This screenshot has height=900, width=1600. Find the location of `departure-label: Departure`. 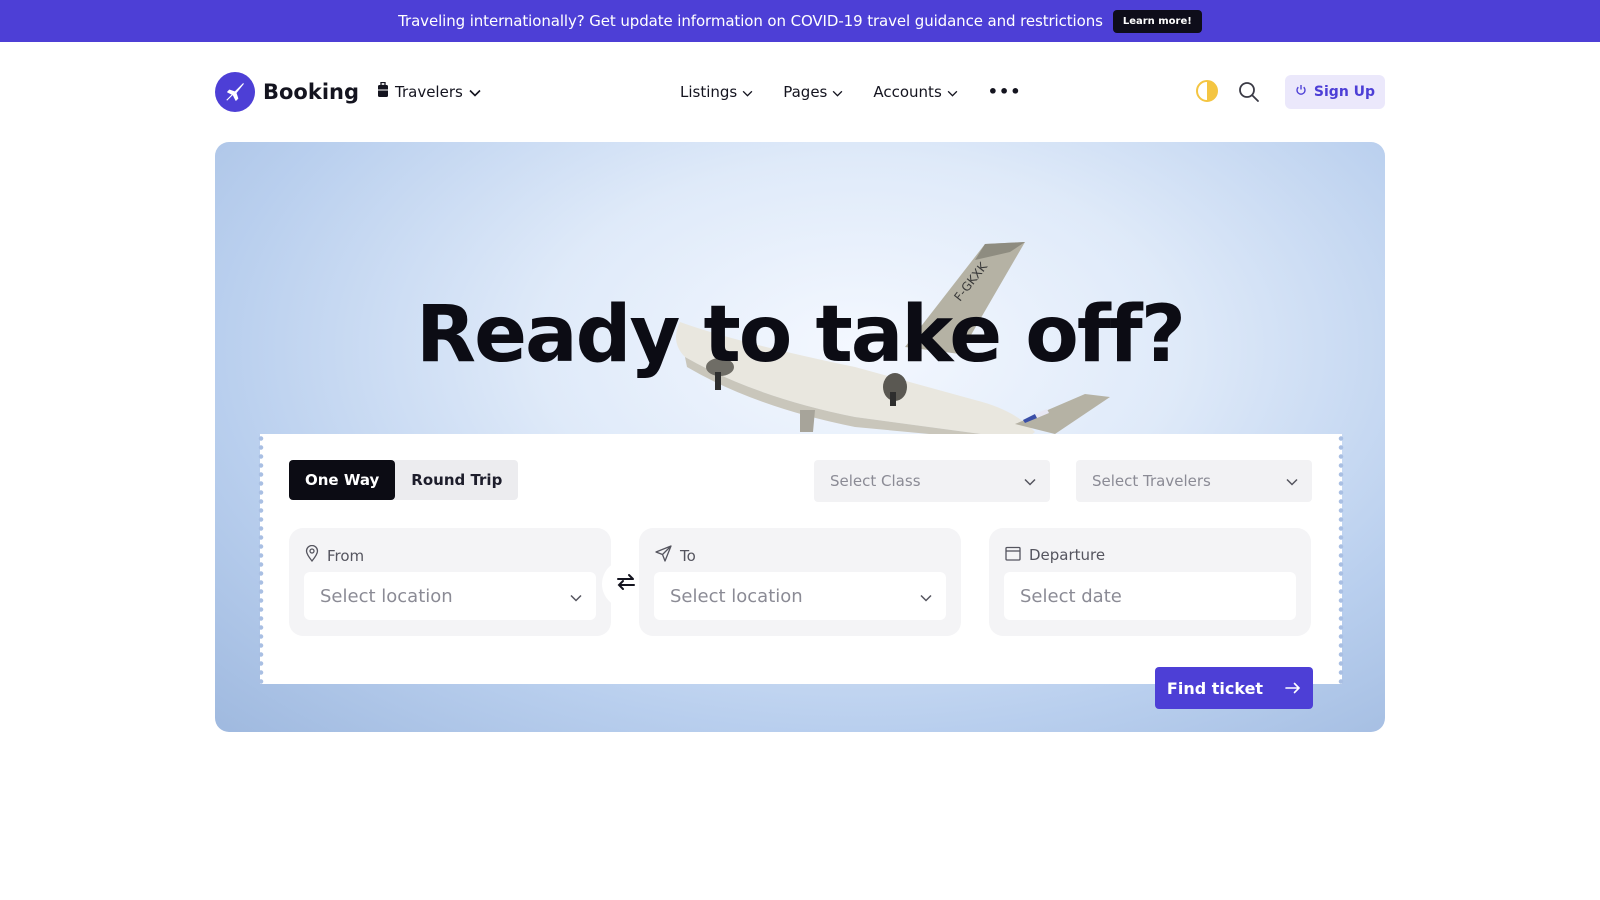

departure-label: Departure is located at coordinates (1067, 555).